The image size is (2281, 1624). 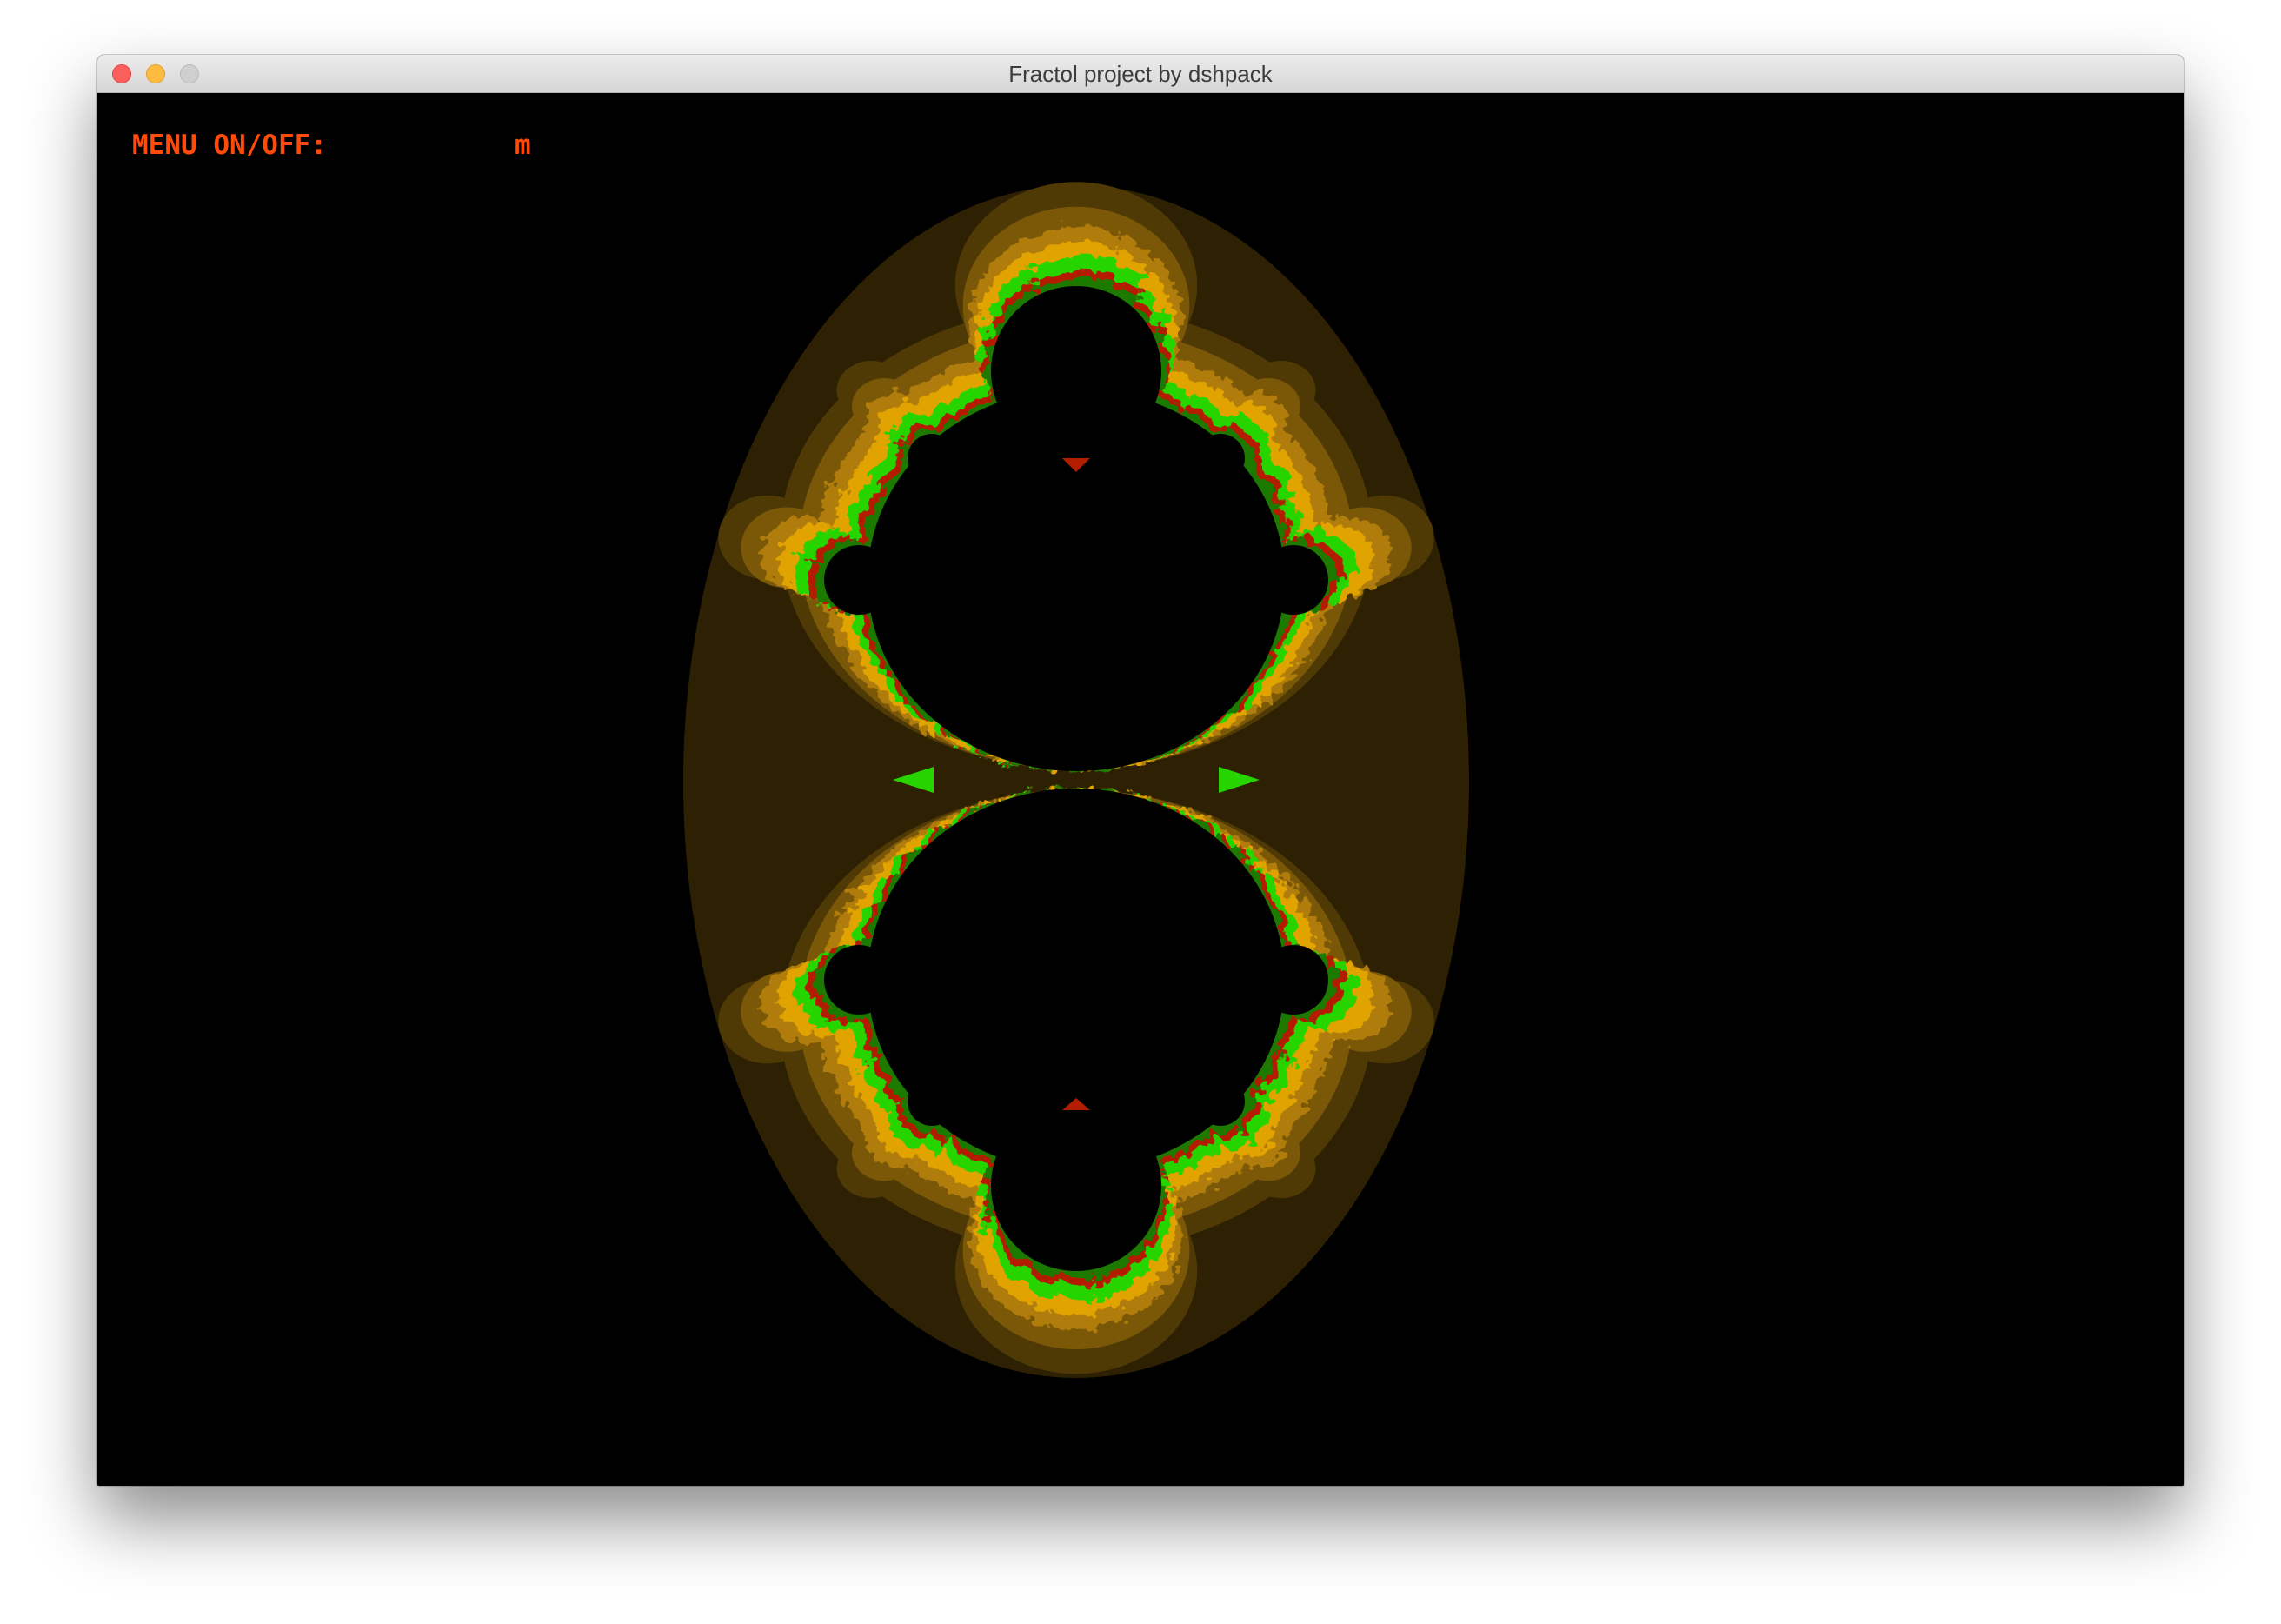 What do you see at coordinates (230, 145) in the screenshot?
I see `menu-toggle-label: MENU ON/OFF:` at bounding box center [230, 145].